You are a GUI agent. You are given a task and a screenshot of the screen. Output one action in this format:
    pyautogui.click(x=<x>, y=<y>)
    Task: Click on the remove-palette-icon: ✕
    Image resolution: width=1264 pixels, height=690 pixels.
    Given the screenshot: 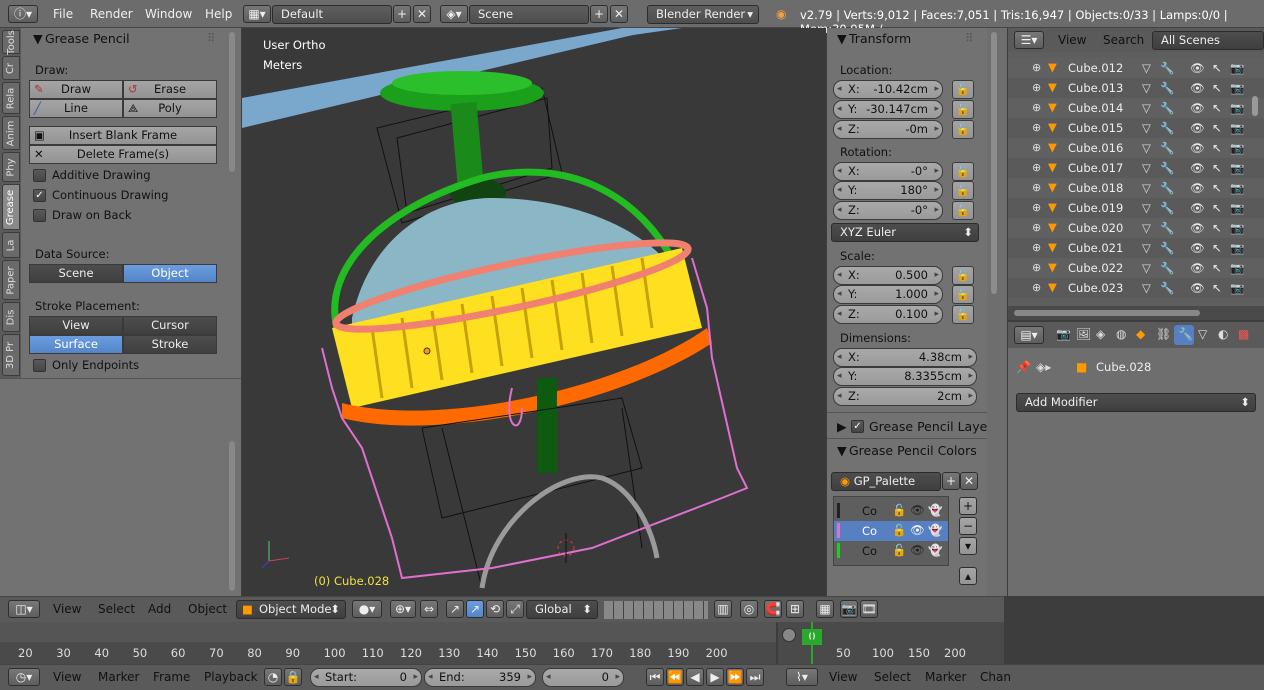 What is the action you would take?
    pyautogui.click(x=969, y=481)
    